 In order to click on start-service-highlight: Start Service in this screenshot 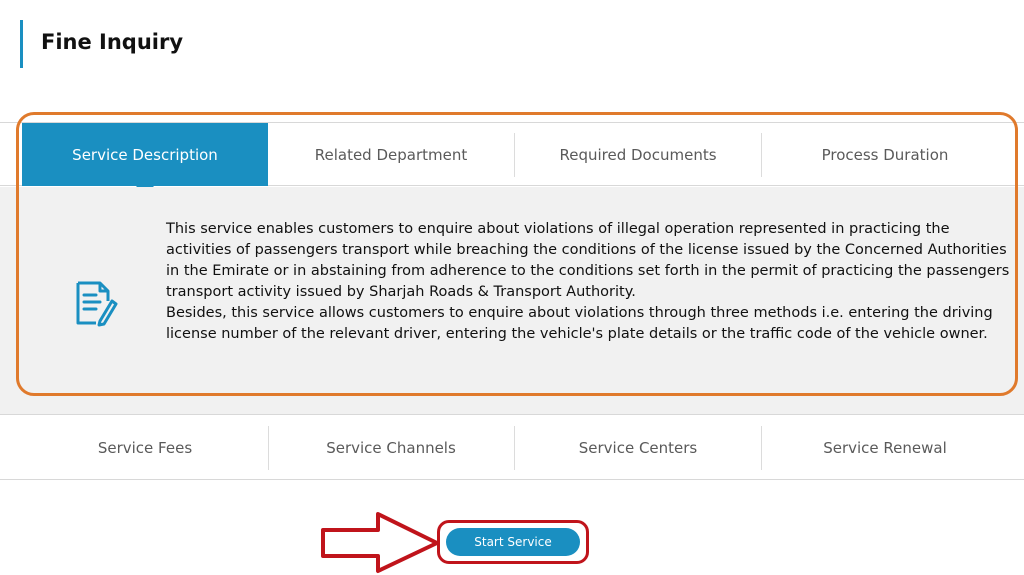, I will do `click(513, 542)`.